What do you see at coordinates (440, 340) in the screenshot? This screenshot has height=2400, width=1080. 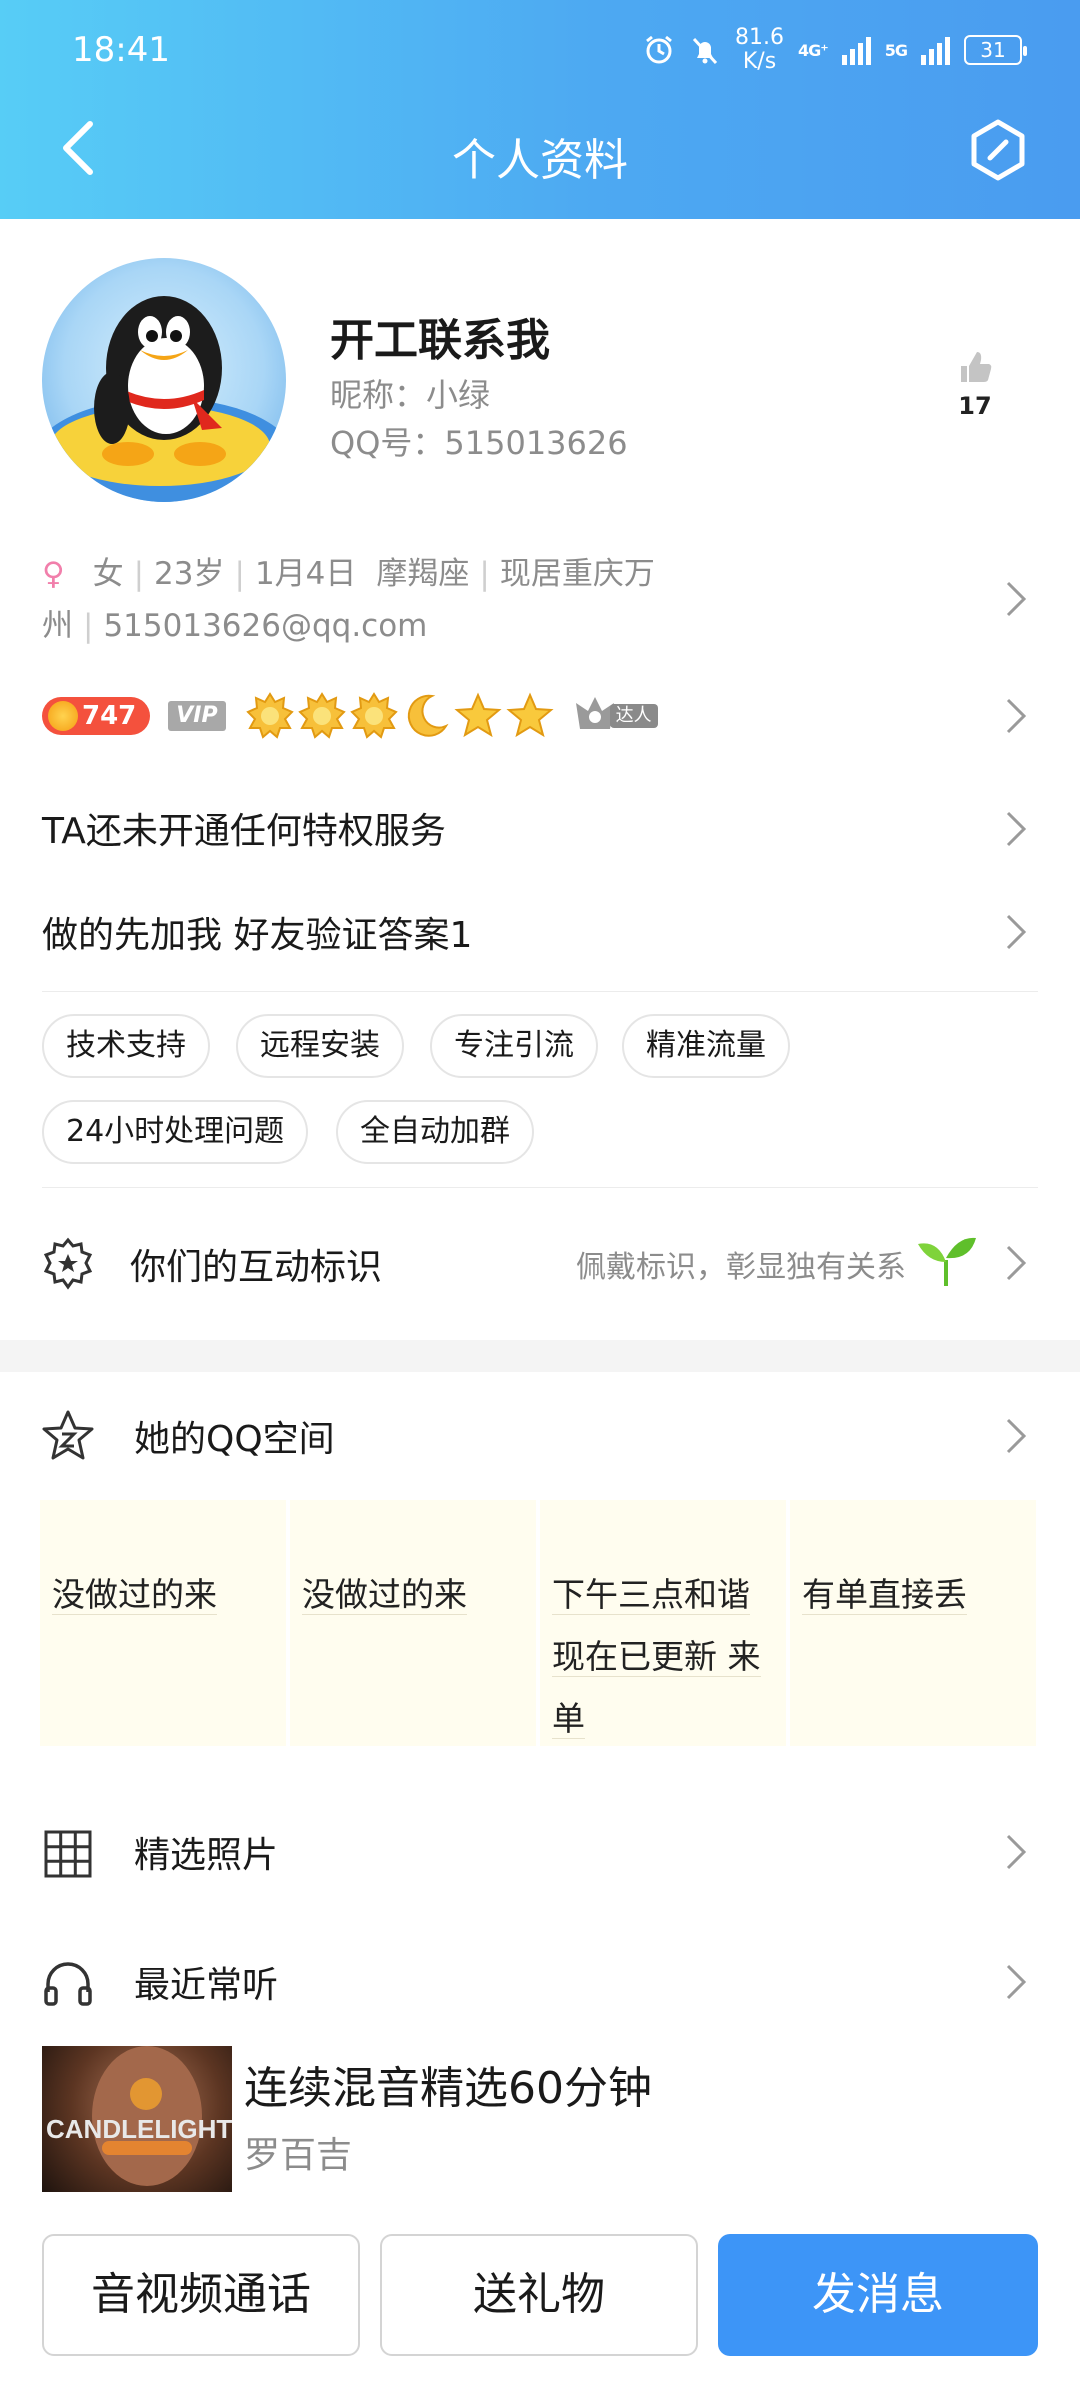 I see `profile-name: 开工联系我` at bounding box center [440, 340].